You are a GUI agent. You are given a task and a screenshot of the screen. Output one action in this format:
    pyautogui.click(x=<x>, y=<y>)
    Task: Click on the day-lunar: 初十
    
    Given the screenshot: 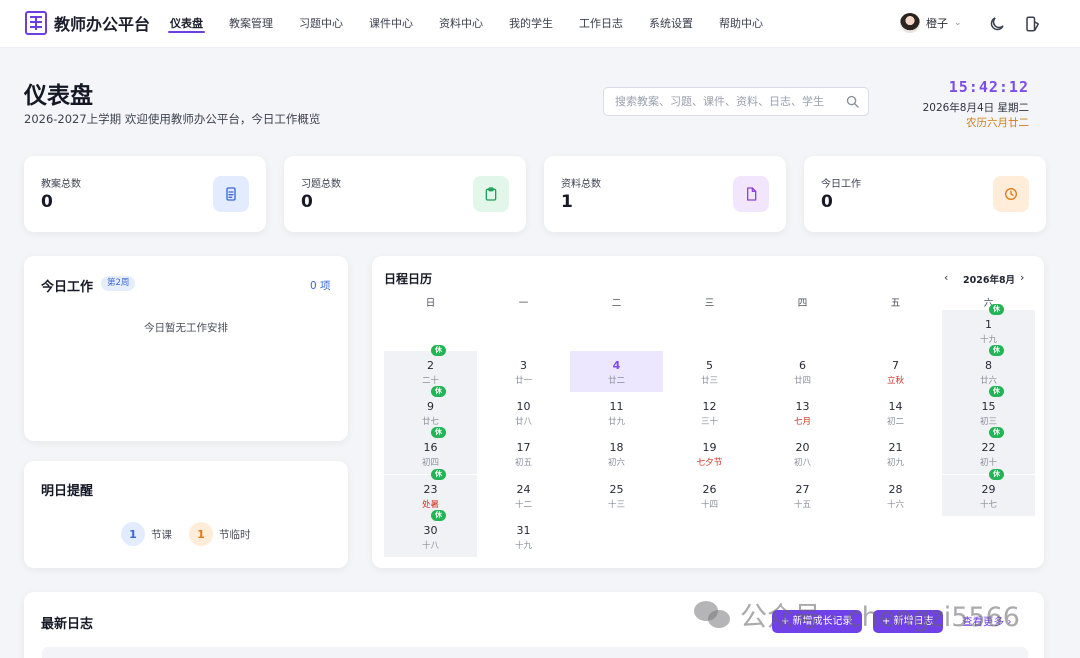 What is the action you would take?
    pyautogui.click(x=988, y=463)
    